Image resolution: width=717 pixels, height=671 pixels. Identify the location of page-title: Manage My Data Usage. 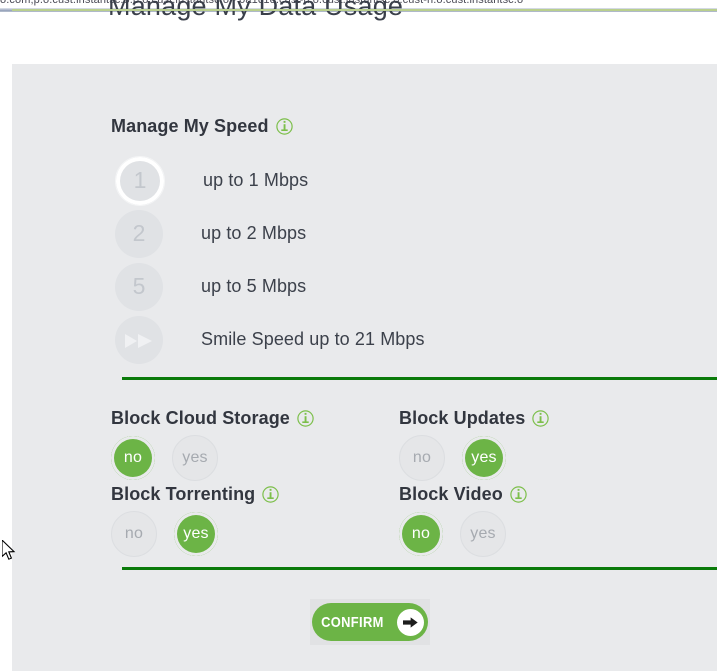
(256, 10).